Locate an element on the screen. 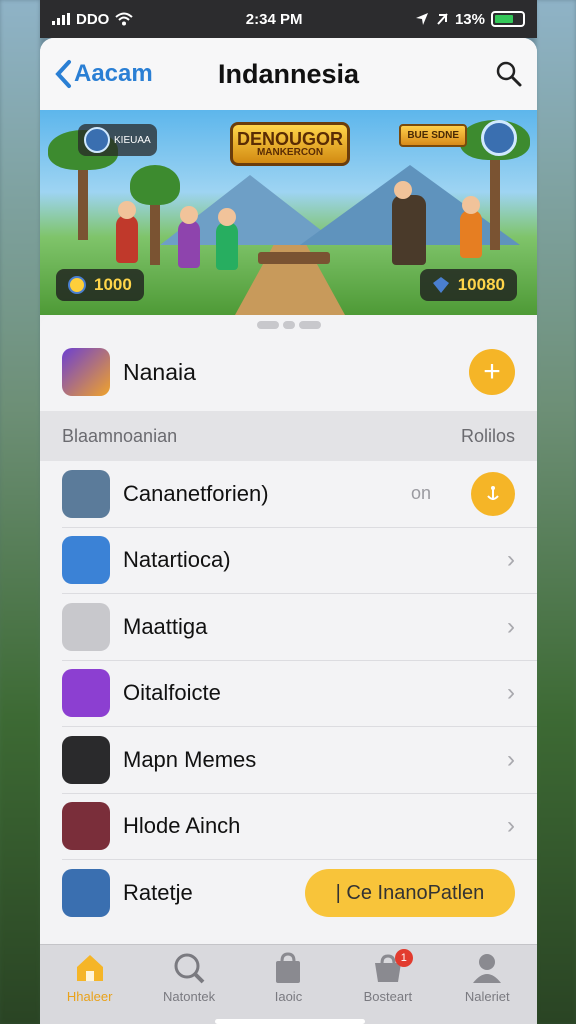 The image size is (576, 1024). tab-label: Natontek is located at coordinates (189, 996).